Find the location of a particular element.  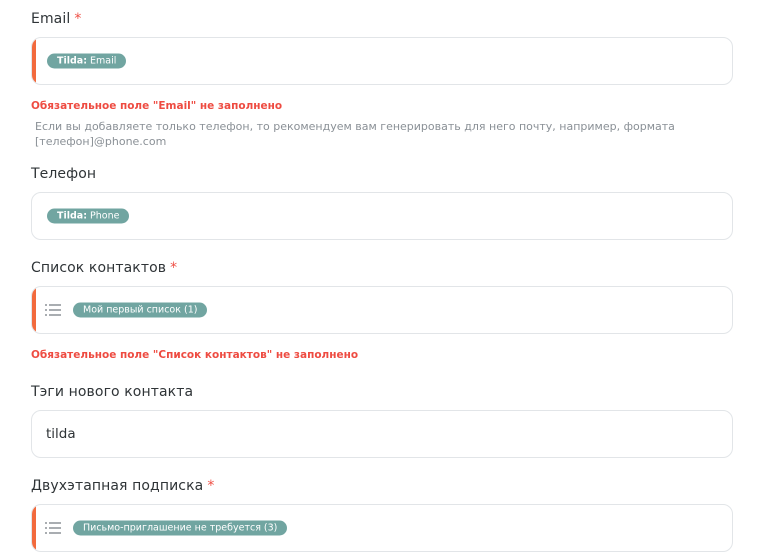

tags-label-text: Тэги нового контакта is located at coordinates (112, 392).